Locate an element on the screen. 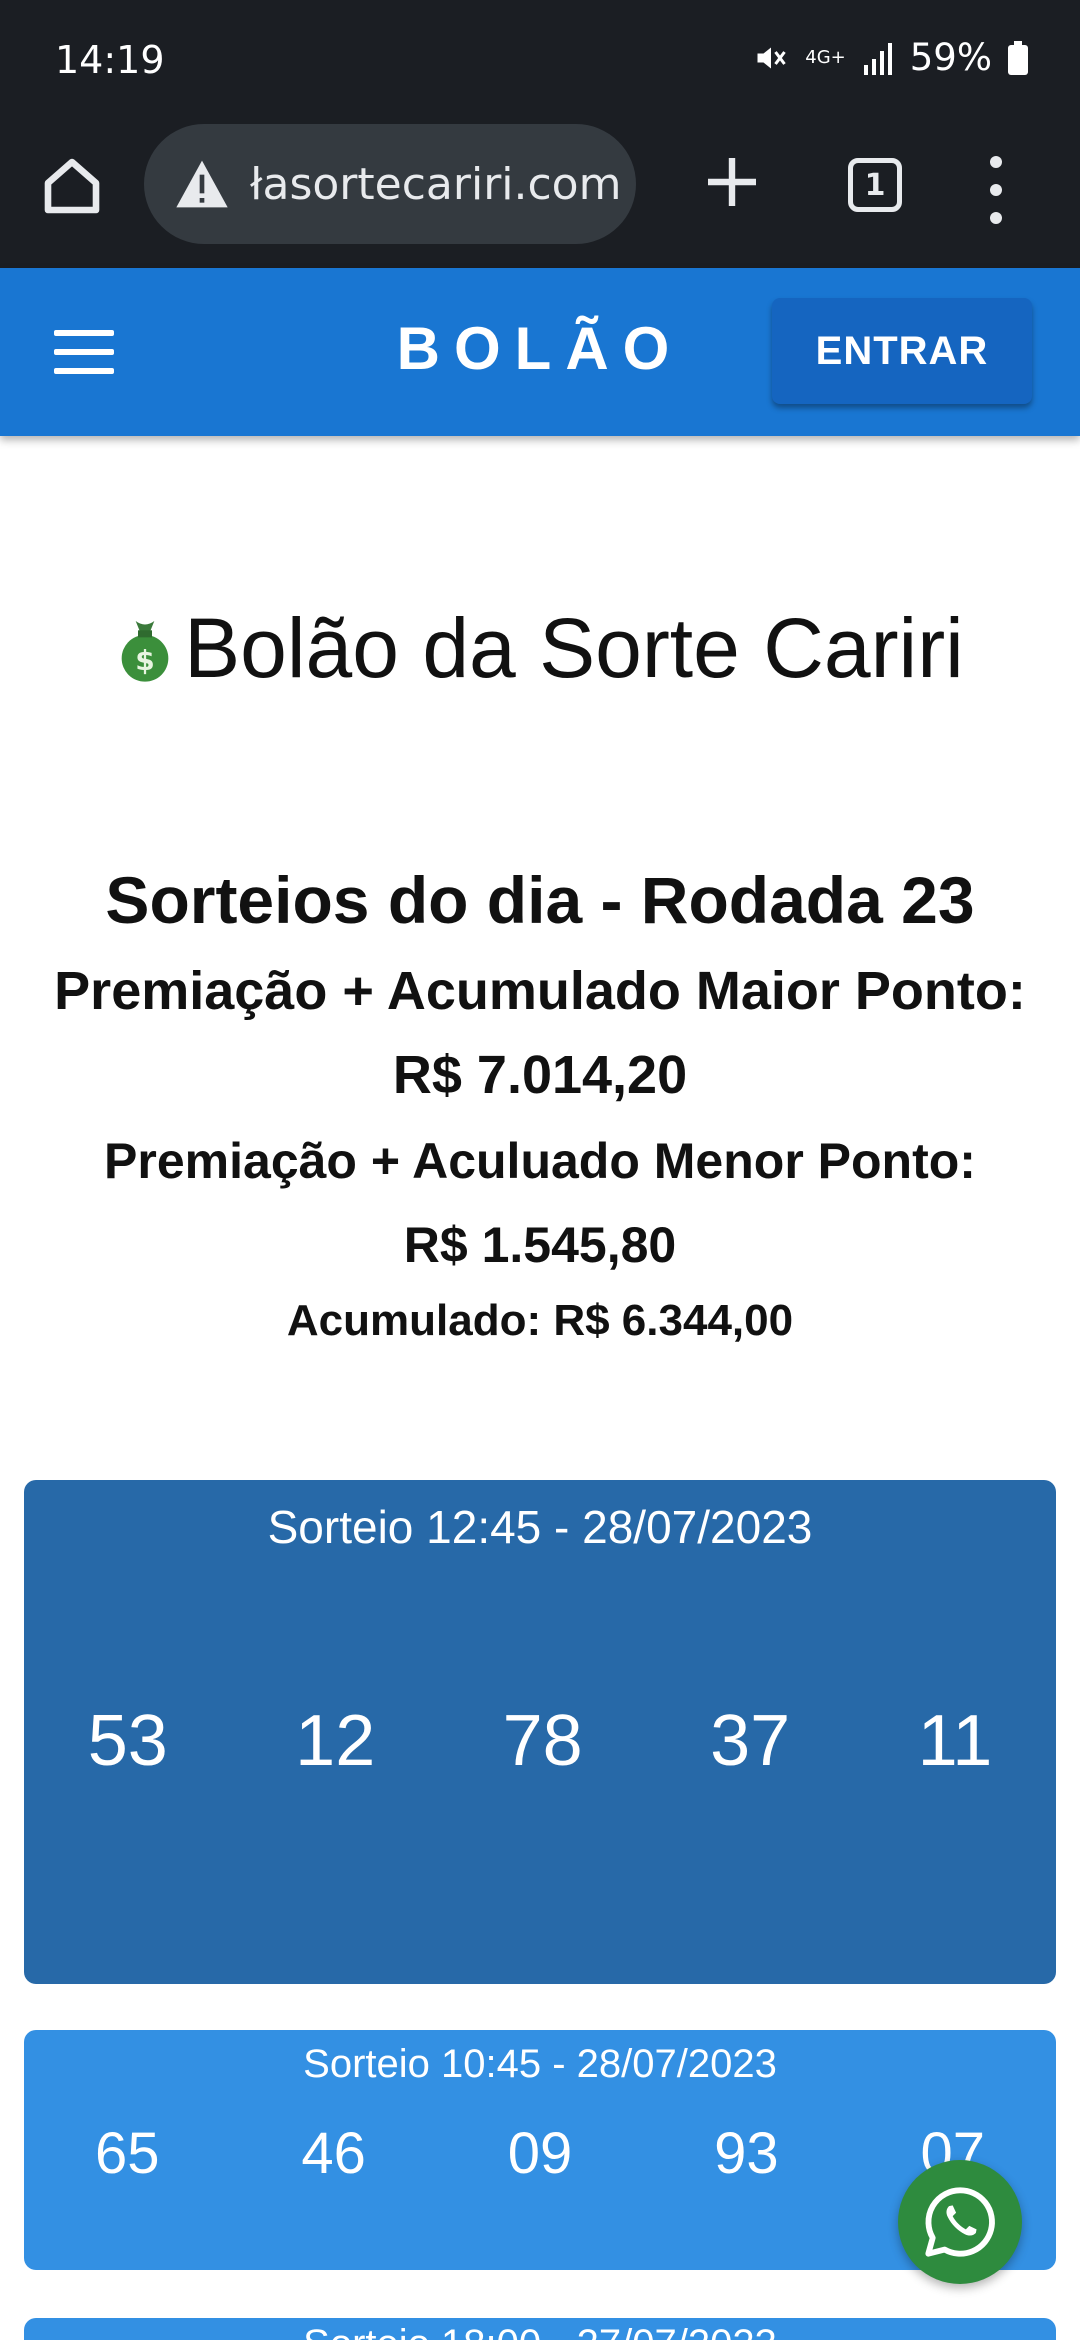 The image size is (1080, 2340). prize-high-value: R$ 7.014,20 is located at coordinates (540, 1075).